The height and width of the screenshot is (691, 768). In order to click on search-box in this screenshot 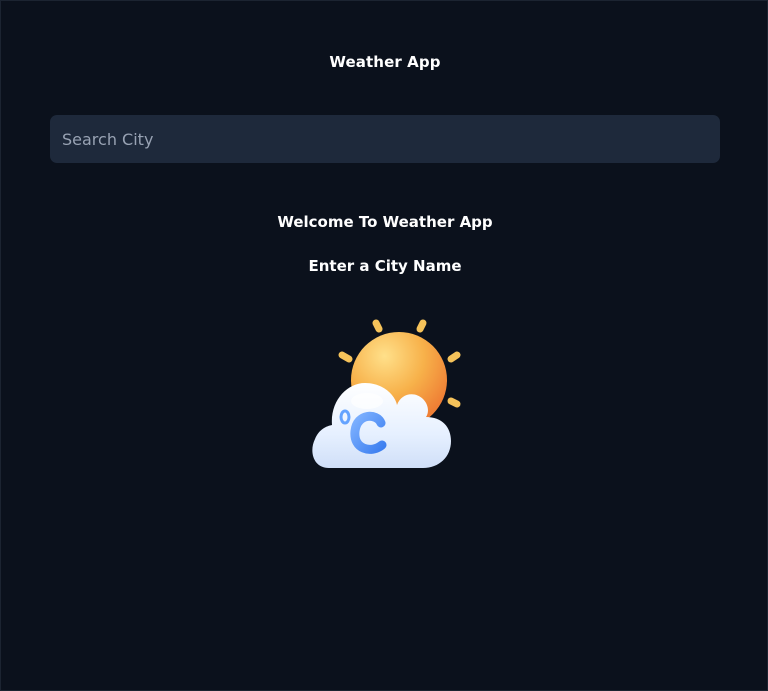, I will do `click(385, 139)`.